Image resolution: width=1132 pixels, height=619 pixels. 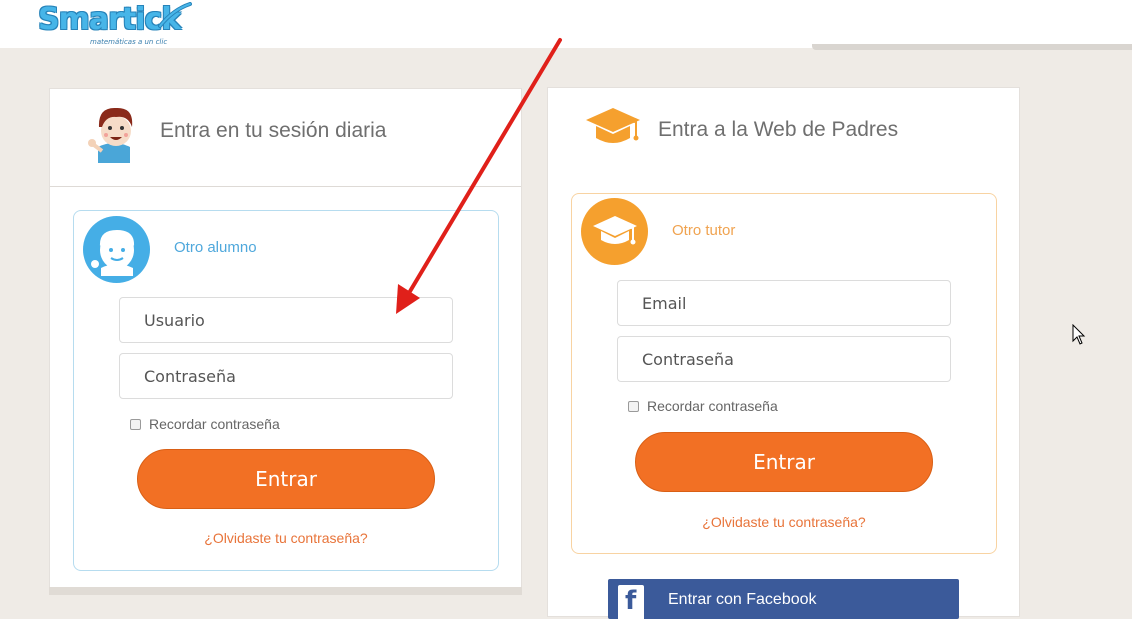 I want to click on parent-panel-header: Entra a la Web de Padres, so click(x=783, y=137).